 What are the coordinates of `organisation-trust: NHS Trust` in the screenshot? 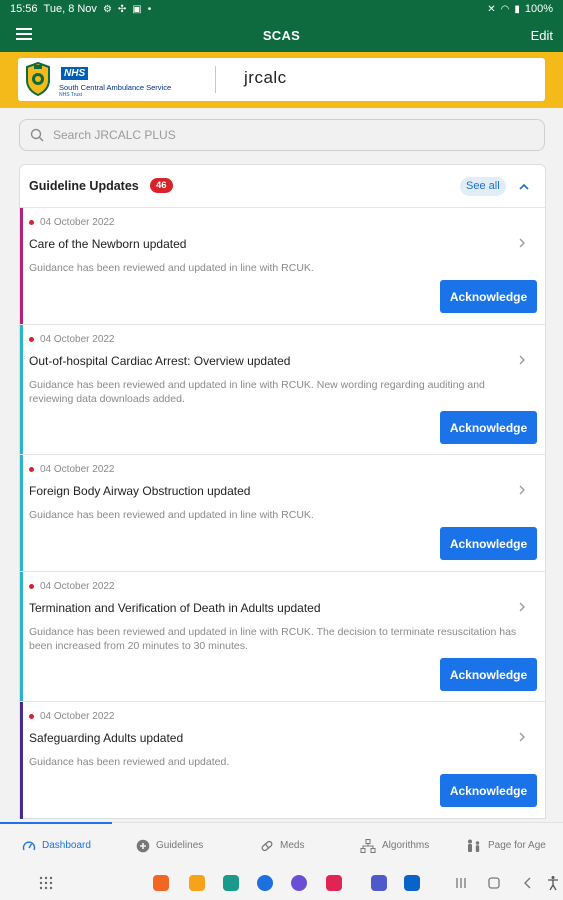 It's located at (71, 95).